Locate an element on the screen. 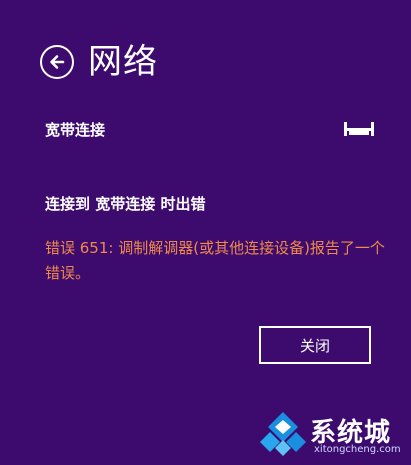 Image resolution: width=411 pixels, height=465 pixels. watermark-url: xitongcheng.com is located at coordinates (357, 449).